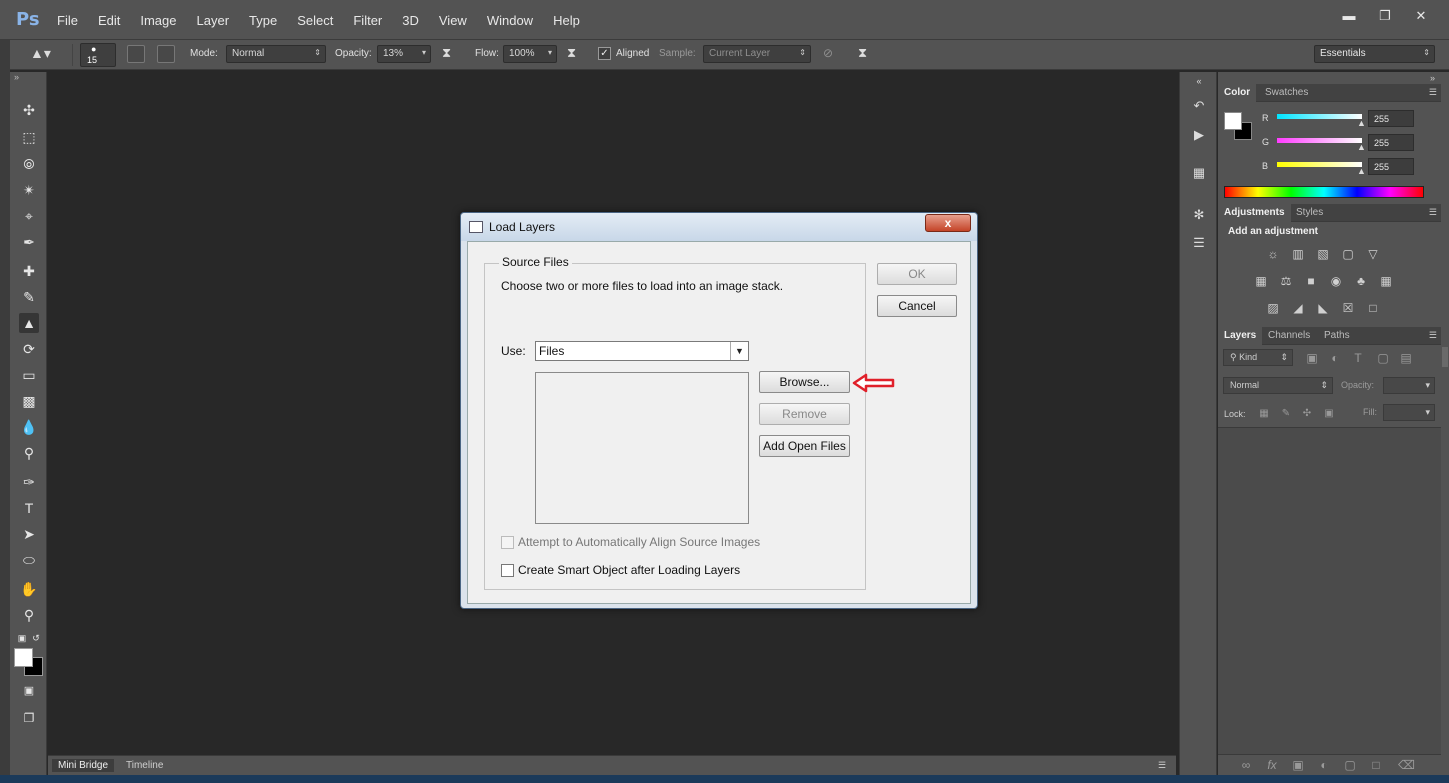 The width and height of the screenshot is (1449, 783). Describe the element at coordinates (29, 534) in the screenshot. I see `path-selection-icon: ➤` at that location.